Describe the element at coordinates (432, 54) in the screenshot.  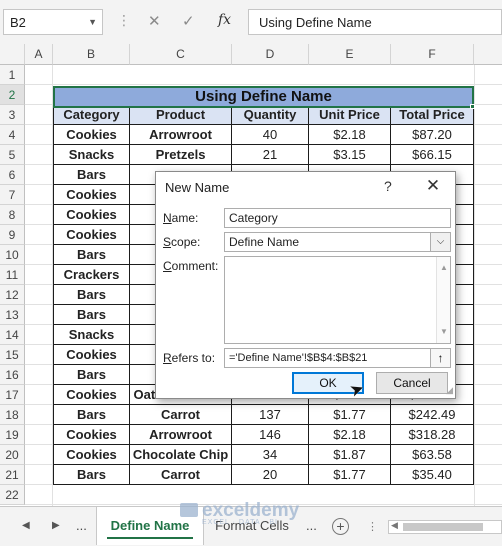
I see `column-header-f: F` at that location.